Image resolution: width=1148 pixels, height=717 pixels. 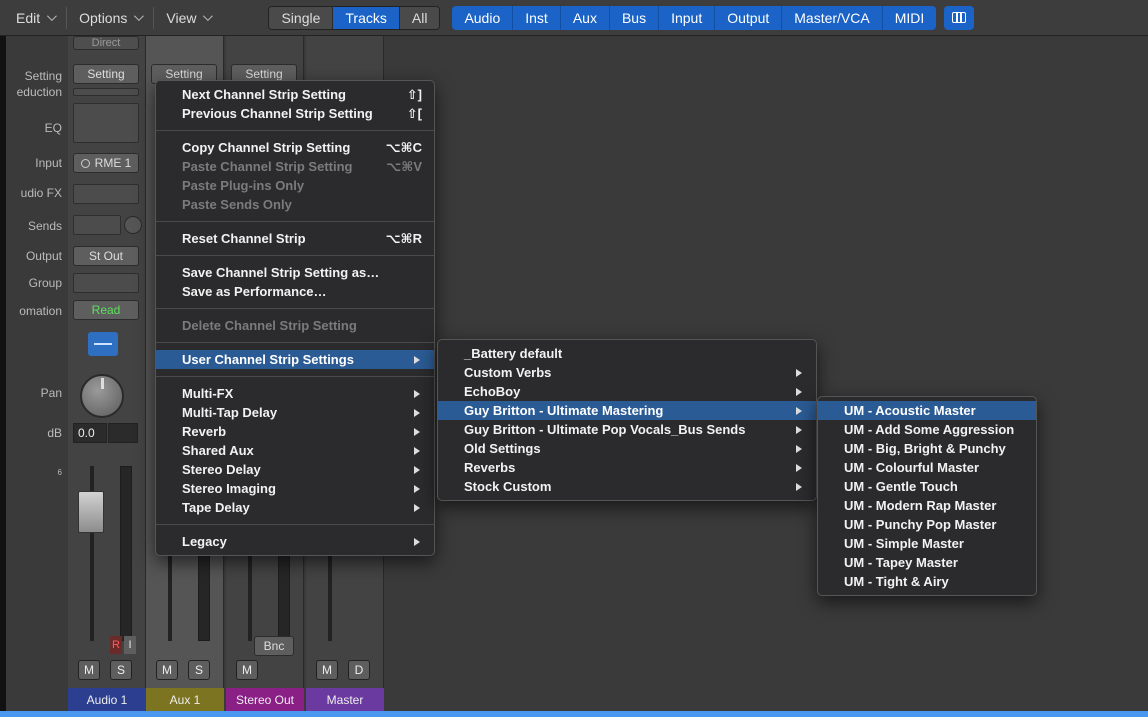 I want to click on menu-item-reverbs: Reverbs, so click(x=627, y=467).